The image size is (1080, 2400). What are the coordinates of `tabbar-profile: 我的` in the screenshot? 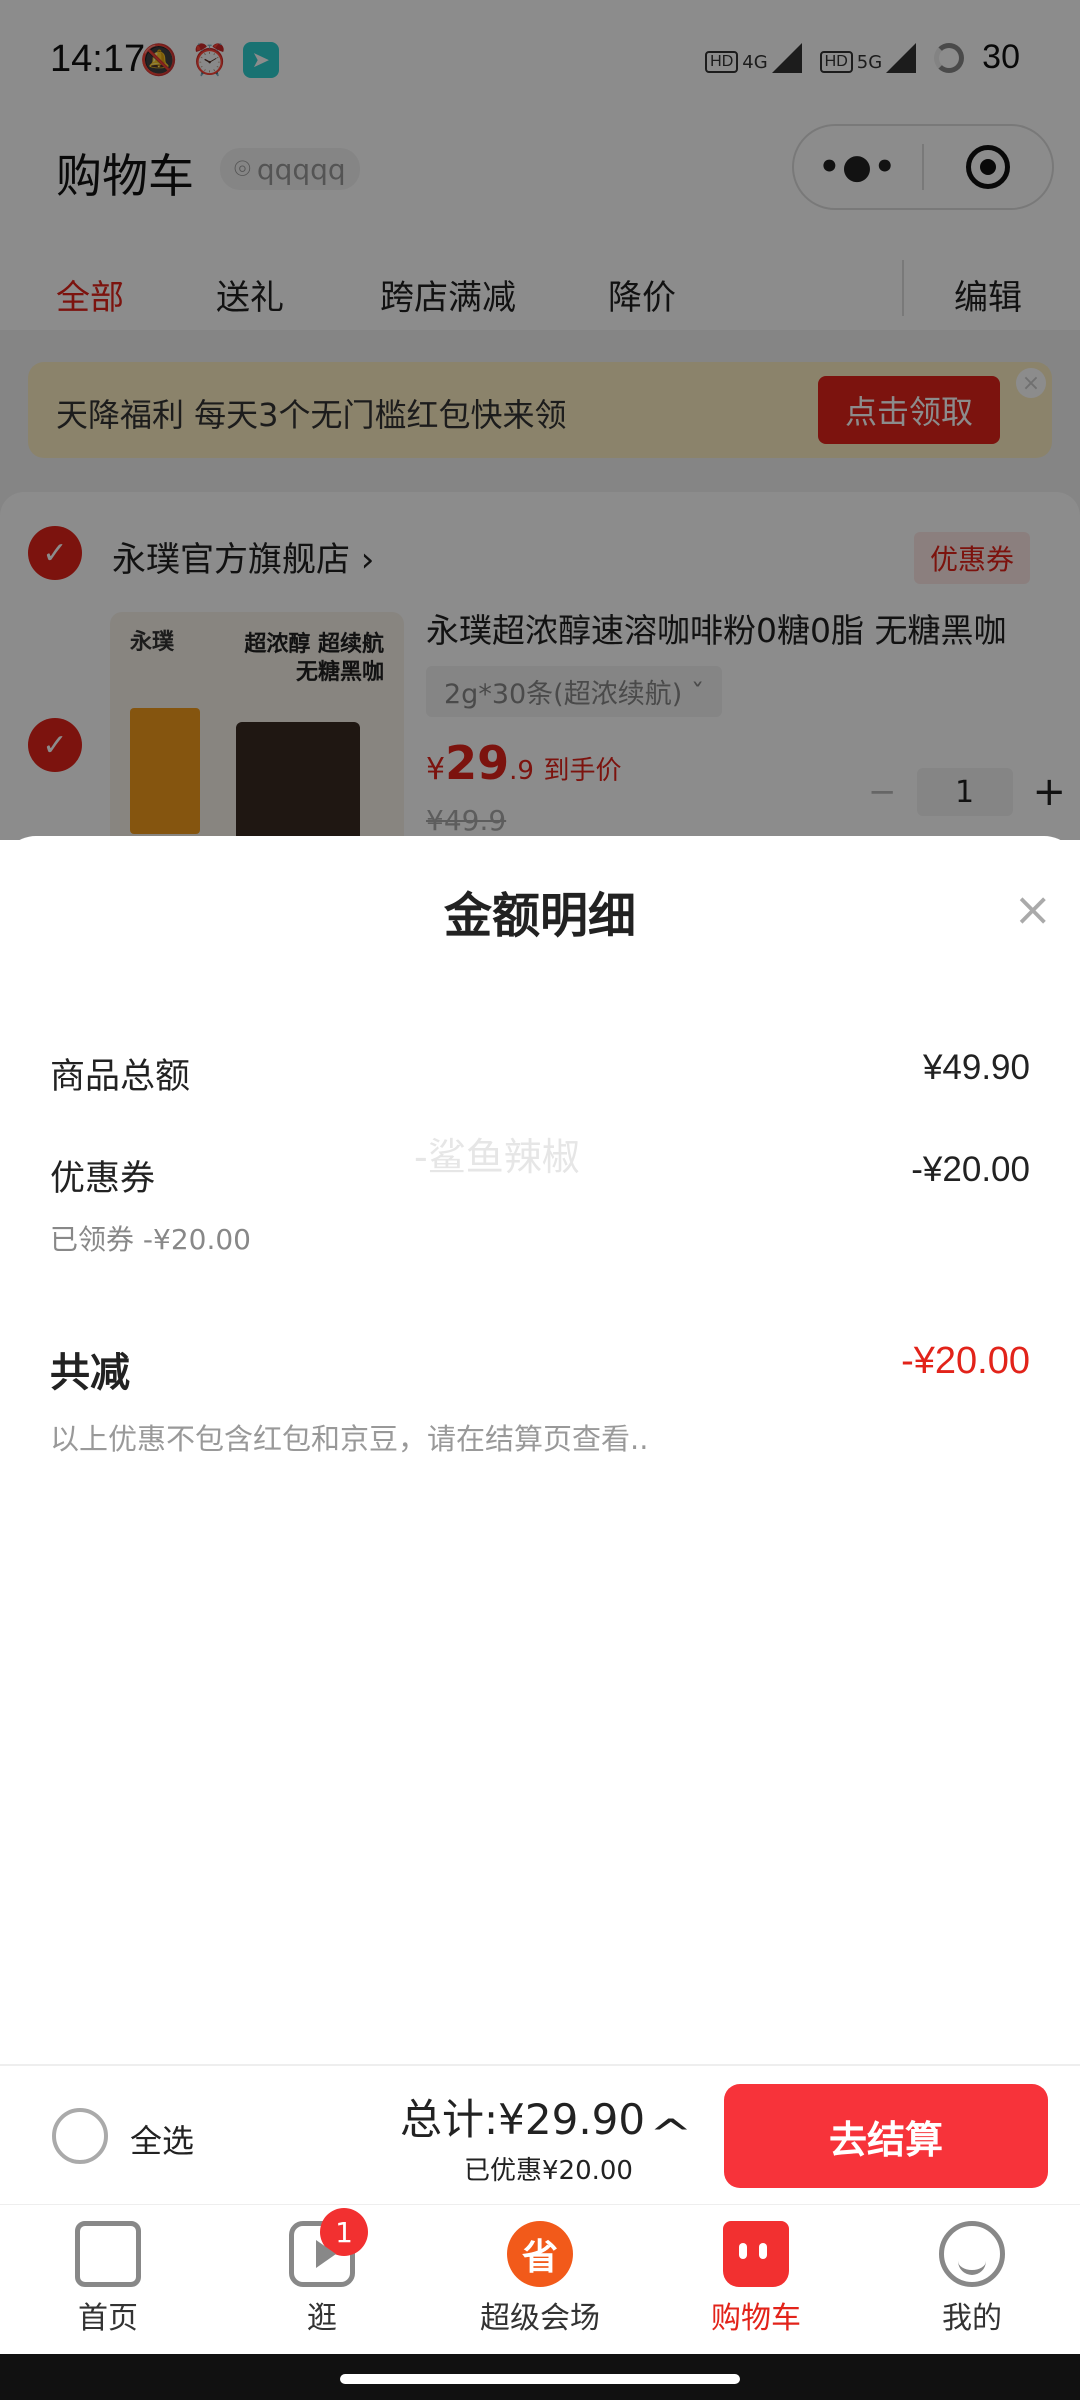 It's located at (972, 2279).